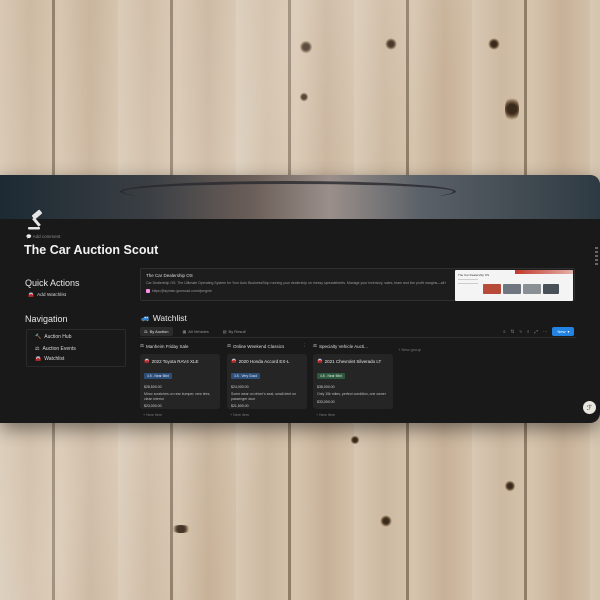  Describe the element at coordinates (224, 331) in the screenshot. I see `board-icon: ▤` at that location.